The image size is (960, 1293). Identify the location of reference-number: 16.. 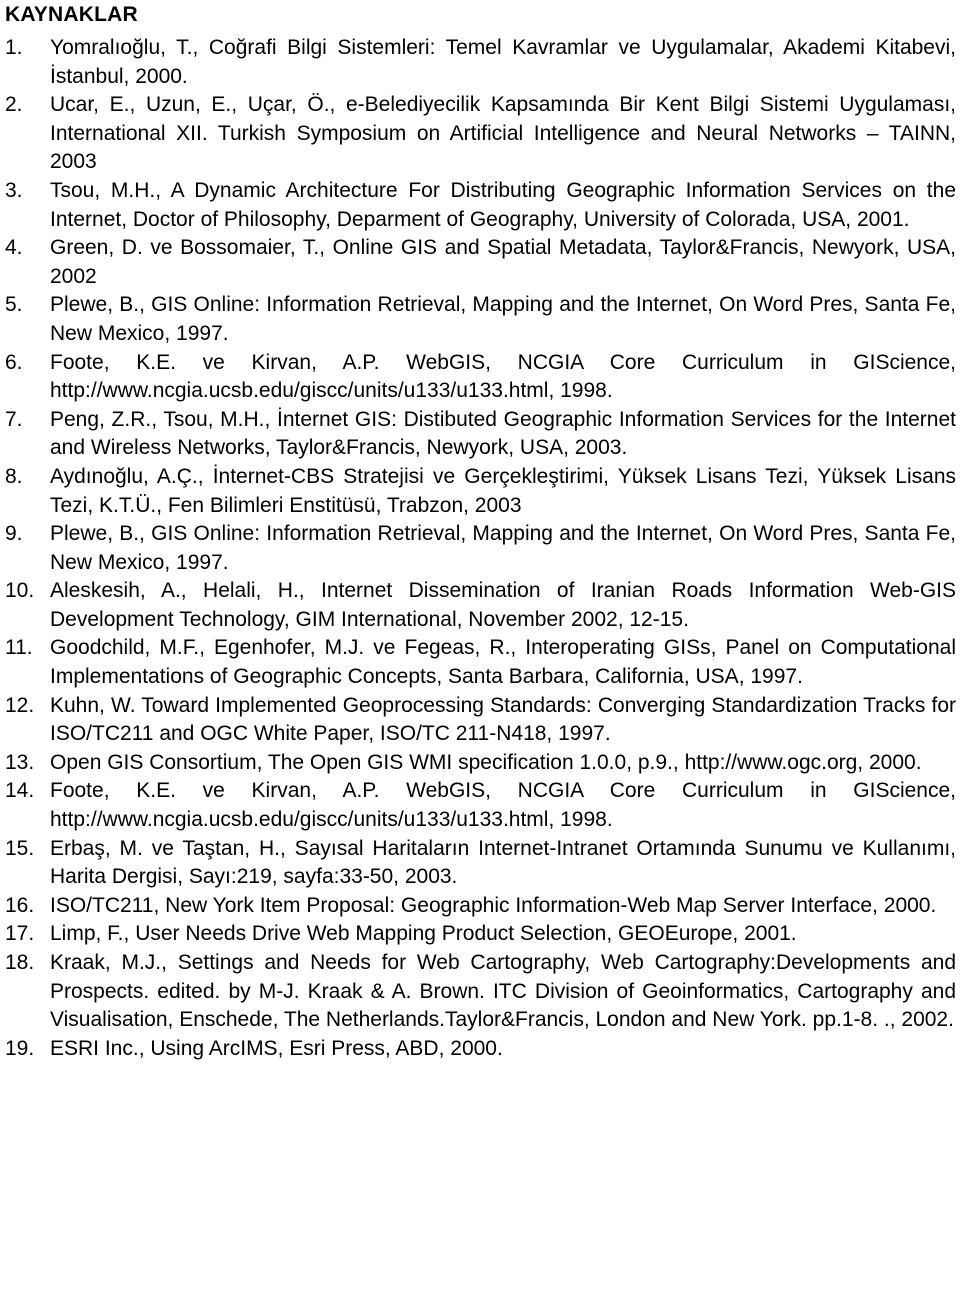
(20, 905).